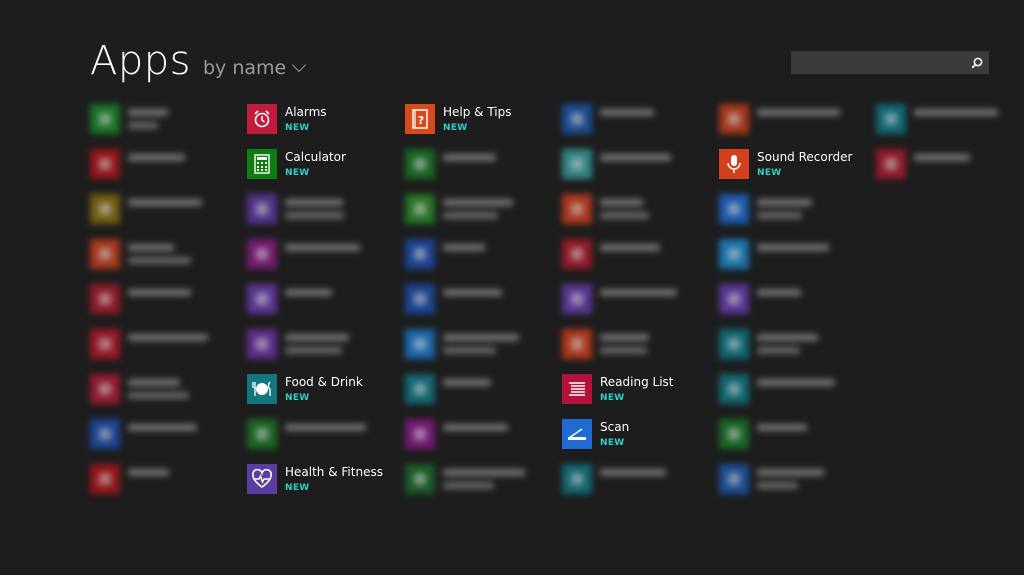  What do you see at coordinates (322, 164) in the screenshot?
I see `app-calculator: Calculator NEW` at bounding box center [322, 164].